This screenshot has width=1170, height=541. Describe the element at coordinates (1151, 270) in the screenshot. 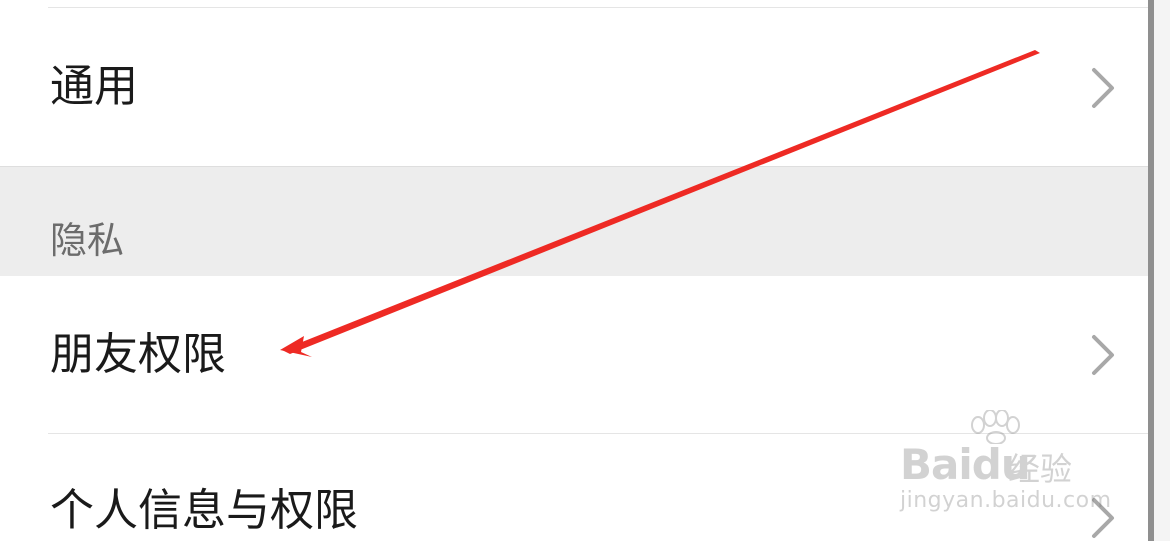

I see `scrollbar-thumb` at that location.